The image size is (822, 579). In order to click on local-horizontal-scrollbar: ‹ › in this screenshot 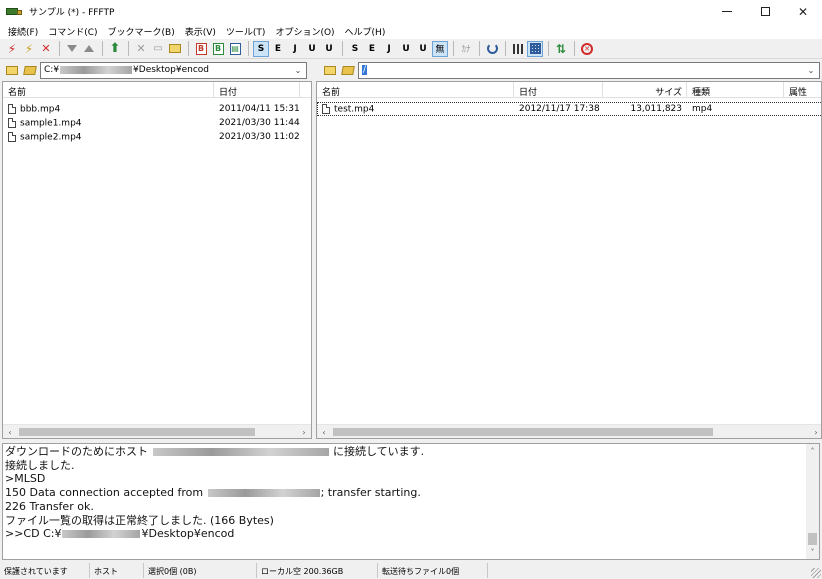, I will do `click(157, 431)`.